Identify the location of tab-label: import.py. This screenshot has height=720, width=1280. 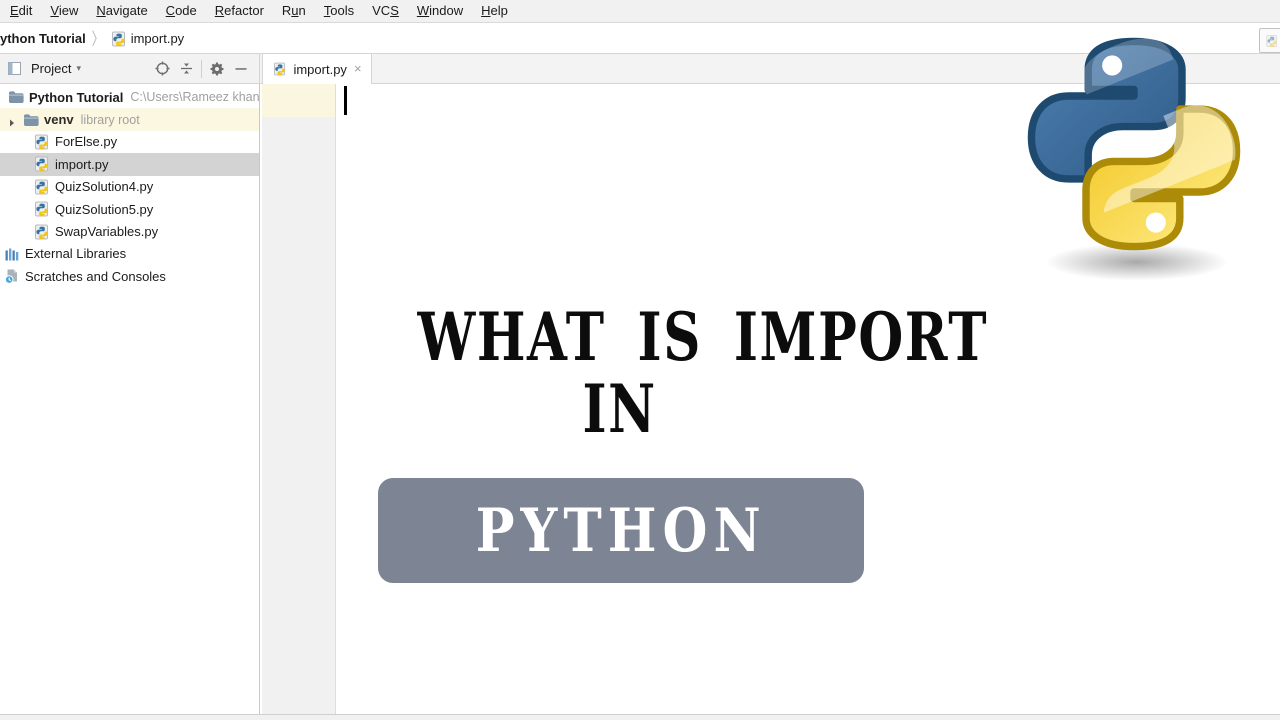
(320, 69).